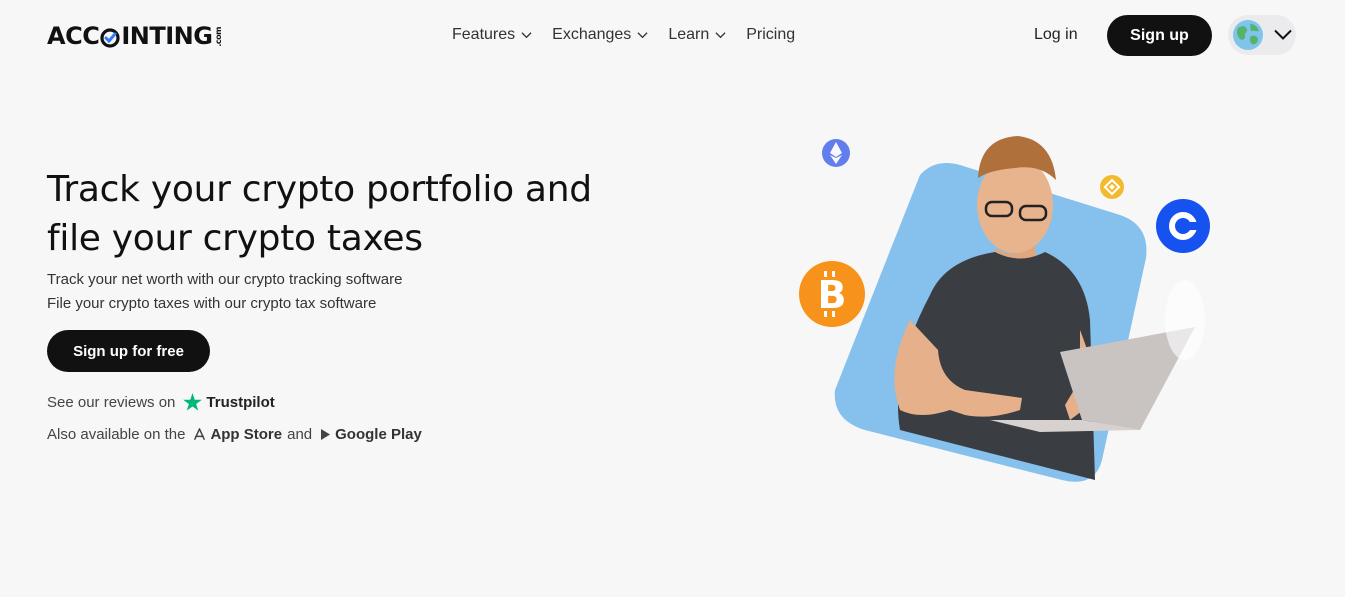  Describe the element at coordinates (319, 189) in the screenshot. I see `hero-title-line-1: Track your crypto portfolio and` at that location.